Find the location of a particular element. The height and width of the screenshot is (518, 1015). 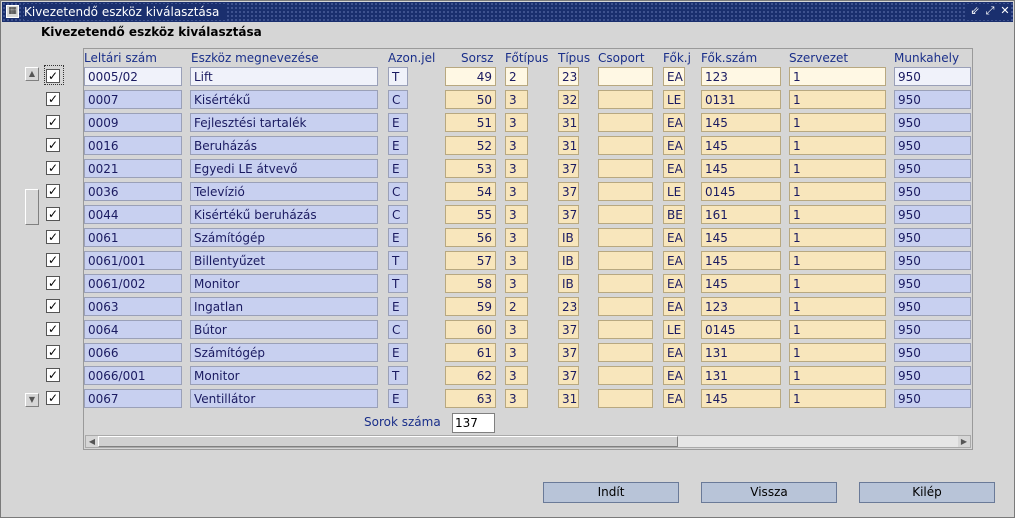

scroll-down-icon: ▼ is located at coordinates (32, 400).